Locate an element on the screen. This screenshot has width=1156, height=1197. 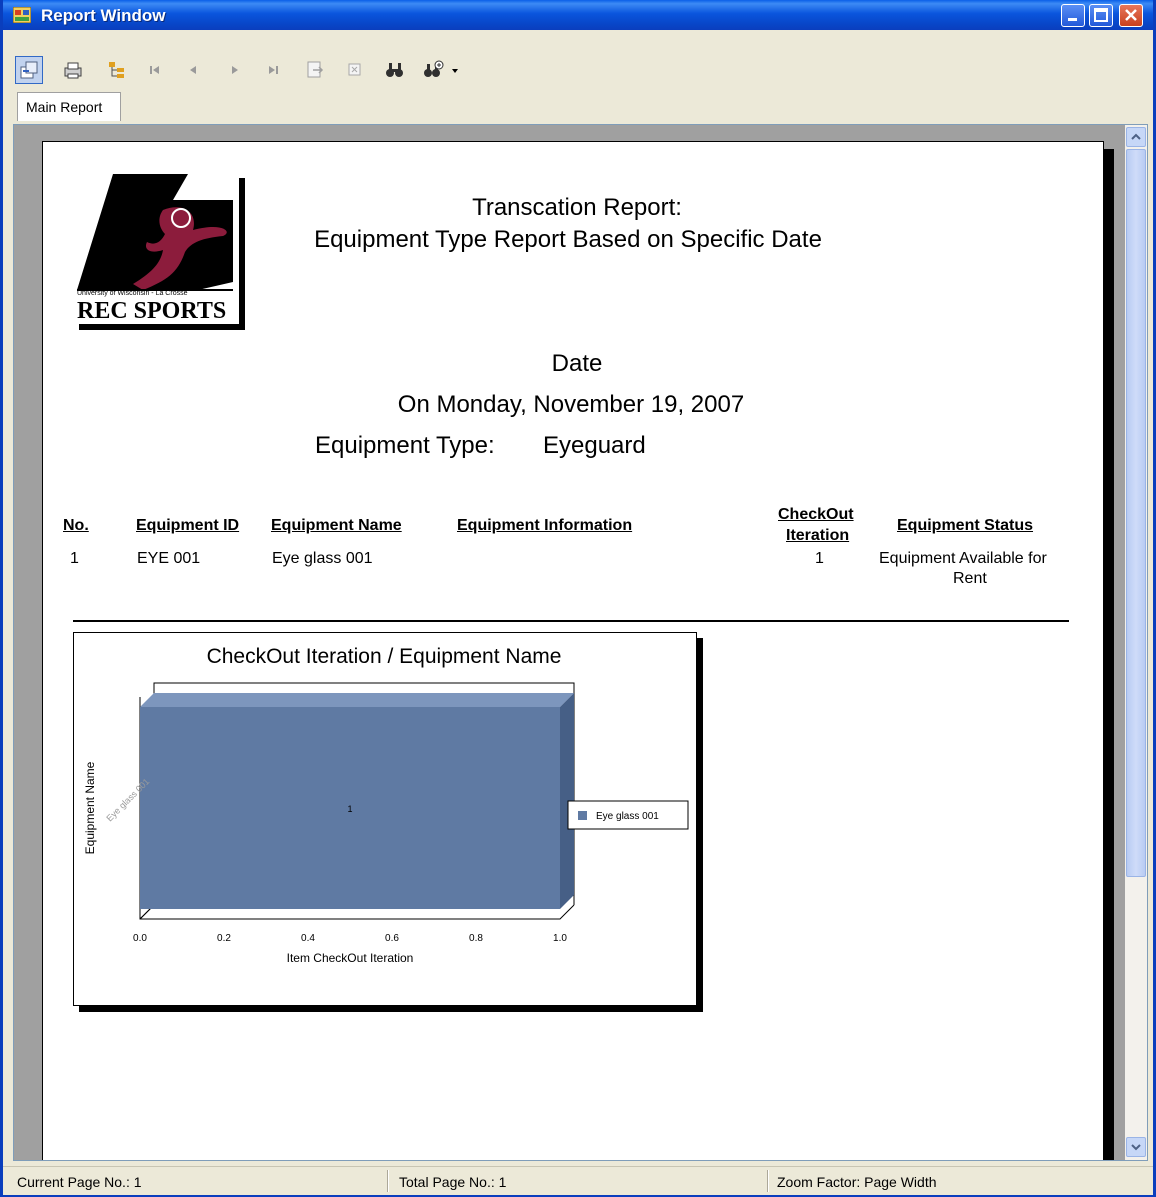
legend-swatch is located at coordinates (582, 815).